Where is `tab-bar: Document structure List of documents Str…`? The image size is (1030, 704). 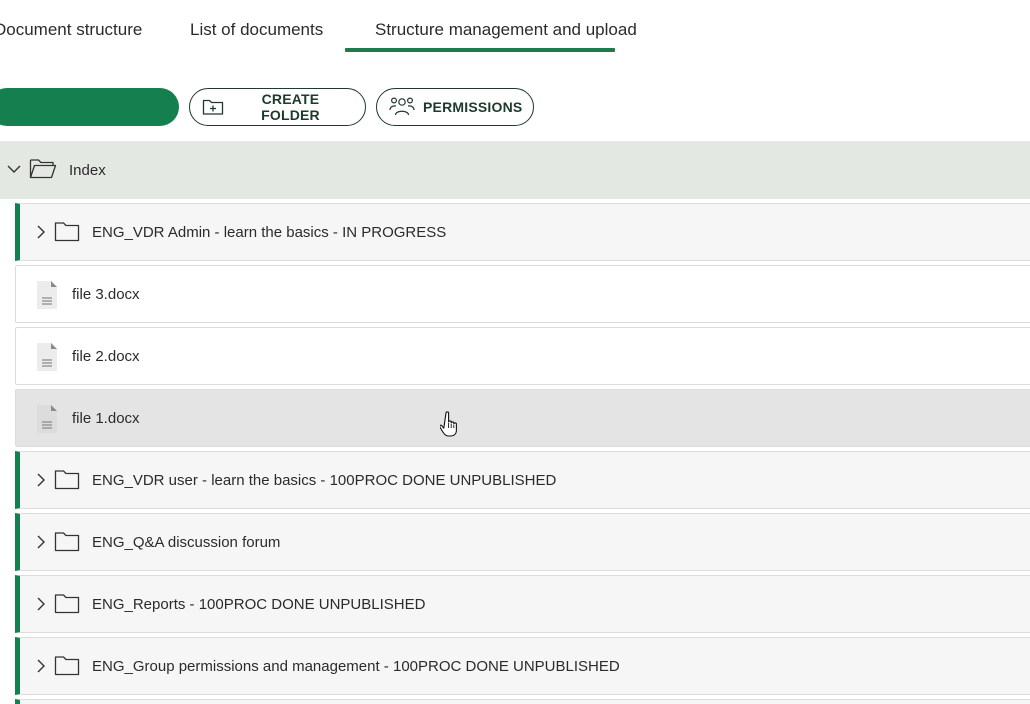
tab-bar: Document structure List of documents Str… is located at coordinates (515, 27).